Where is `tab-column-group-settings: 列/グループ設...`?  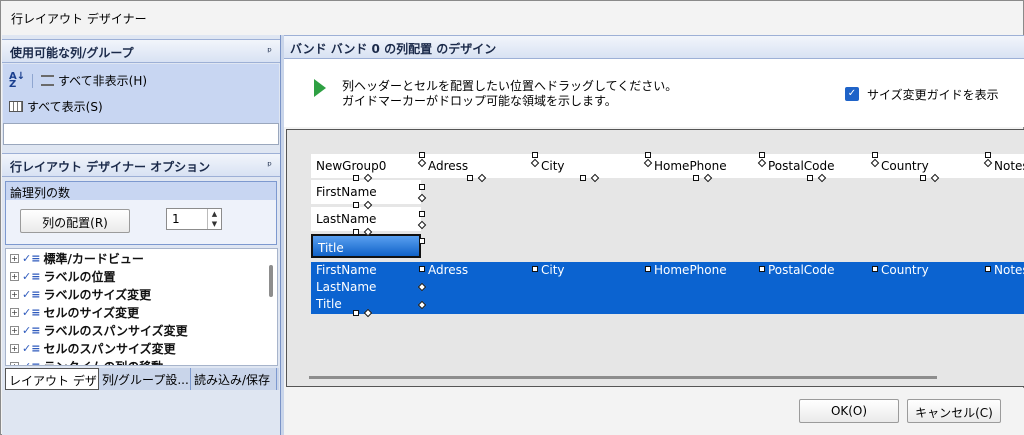 tab-column-group-settings: 列/グループ設... is located at coordinates (145, 379).